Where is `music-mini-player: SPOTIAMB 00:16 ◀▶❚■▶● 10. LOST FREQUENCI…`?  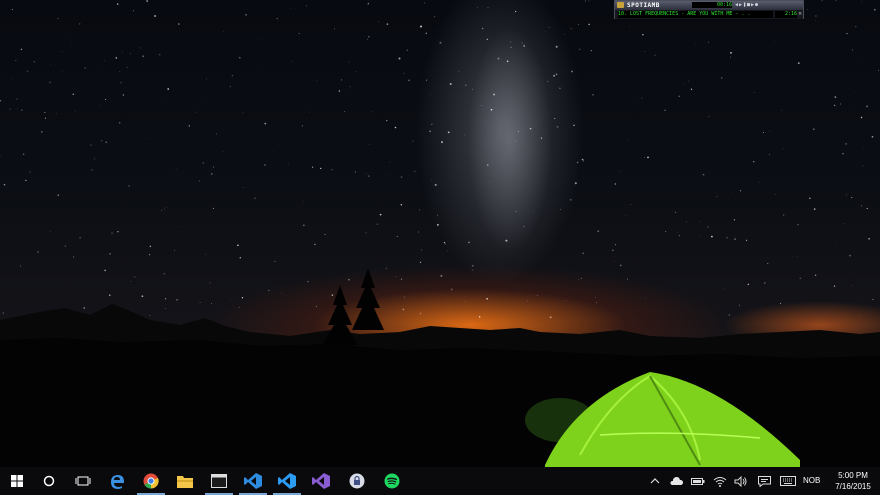
music-mini-player: SPOTIAMB 00:16 ◀▶❚■▶● 10. LOST FREQUENCI… is located at coordinates (709, 9).